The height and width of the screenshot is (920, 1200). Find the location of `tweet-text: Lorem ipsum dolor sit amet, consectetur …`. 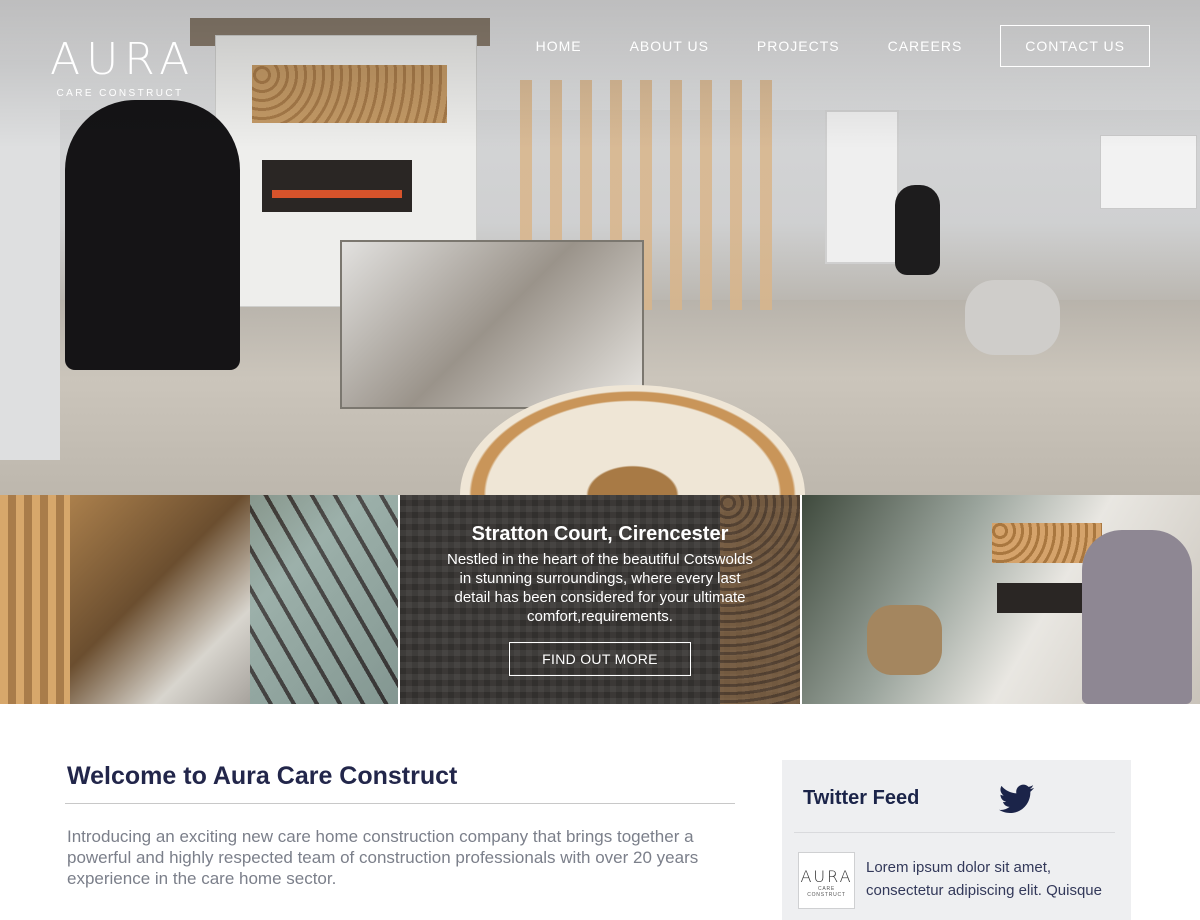

tweet-text: Lorem ipsum dolor sit amet, consectetur … is located at coordinates (984, 879).